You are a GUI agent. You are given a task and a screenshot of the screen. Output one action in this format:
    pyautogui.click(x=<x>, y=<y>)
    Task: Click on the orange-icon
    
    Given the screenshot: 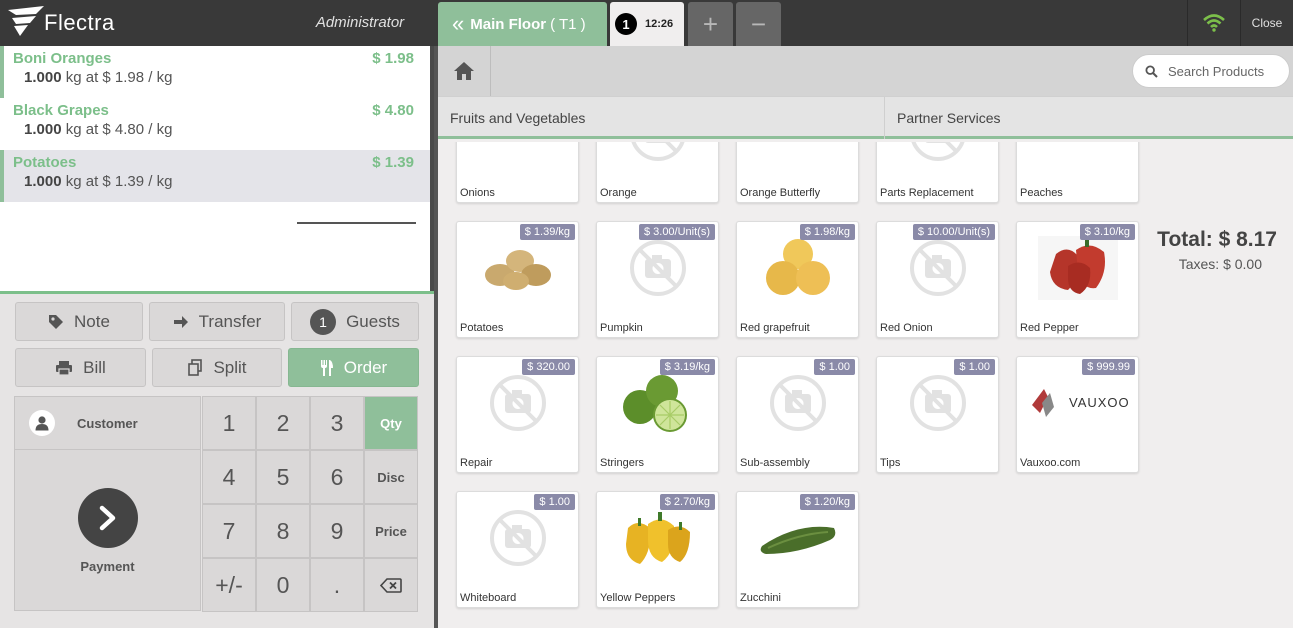 What is the action you would take?
    pyautogui.click(x=798, y=154)
    